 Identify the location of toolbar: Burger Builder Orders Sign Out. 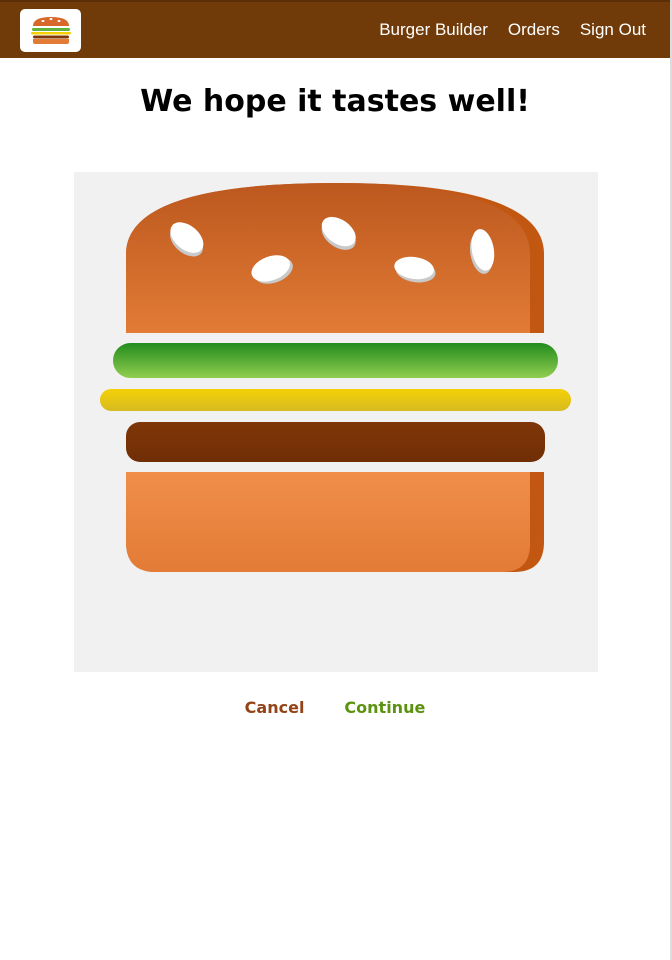
(335, 29).